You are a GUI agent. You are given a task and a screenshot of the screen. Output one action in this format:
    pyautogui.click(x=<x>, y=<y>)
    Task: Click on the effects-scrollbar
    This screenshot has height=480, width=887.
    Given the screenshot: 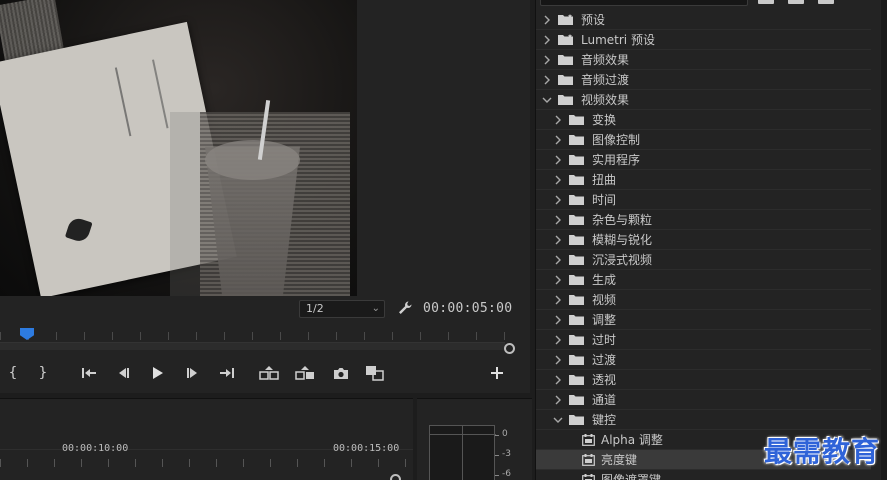 What is the action you would take?
    pyautogui.click(x=884, y=240)
    